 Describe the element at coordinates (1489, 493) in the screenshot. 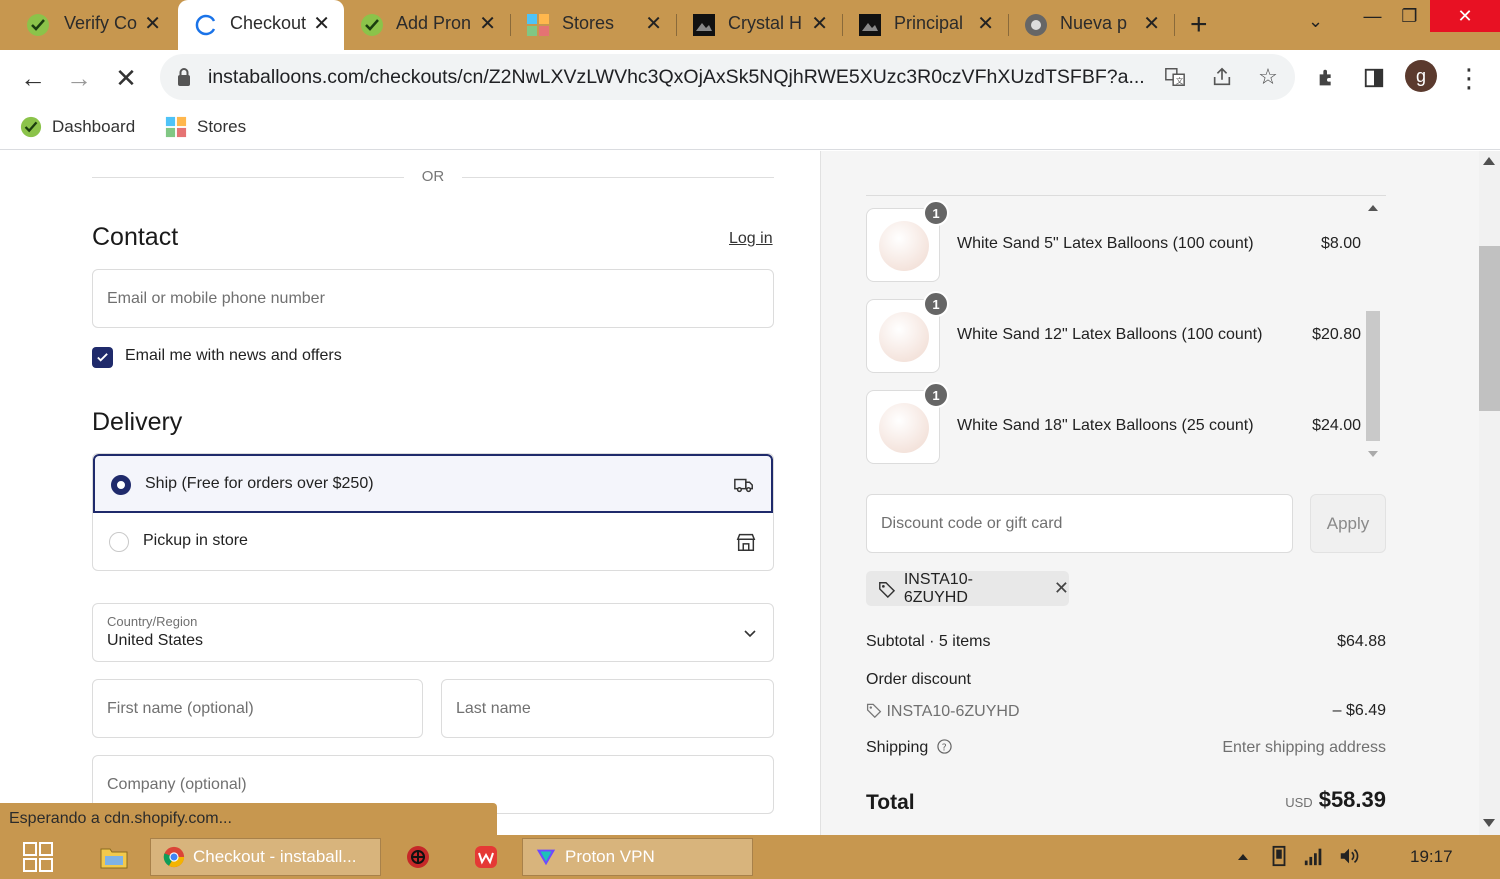

I see `page-scrollbar` at that location.